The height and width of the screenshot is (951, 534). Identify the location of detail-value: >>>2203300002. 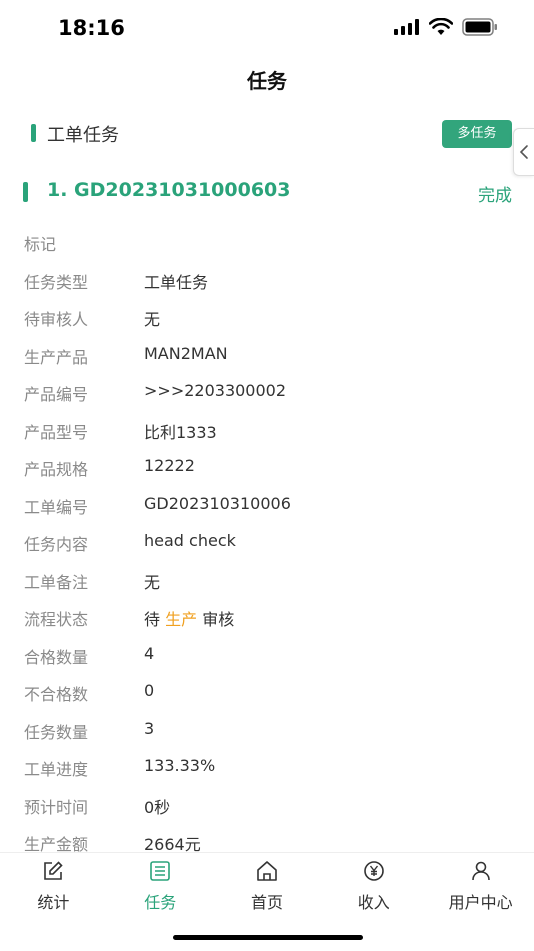
(215, 390).